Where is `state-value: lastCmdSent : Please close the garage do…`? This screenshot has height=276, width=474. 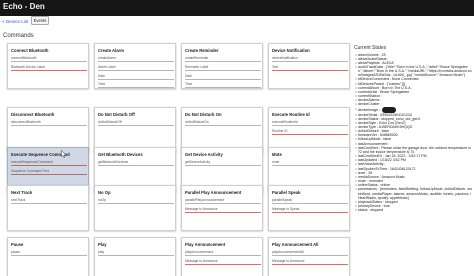 state-value: lastCmdSent : Please close the garage do… is located at coordinates (415, 150).